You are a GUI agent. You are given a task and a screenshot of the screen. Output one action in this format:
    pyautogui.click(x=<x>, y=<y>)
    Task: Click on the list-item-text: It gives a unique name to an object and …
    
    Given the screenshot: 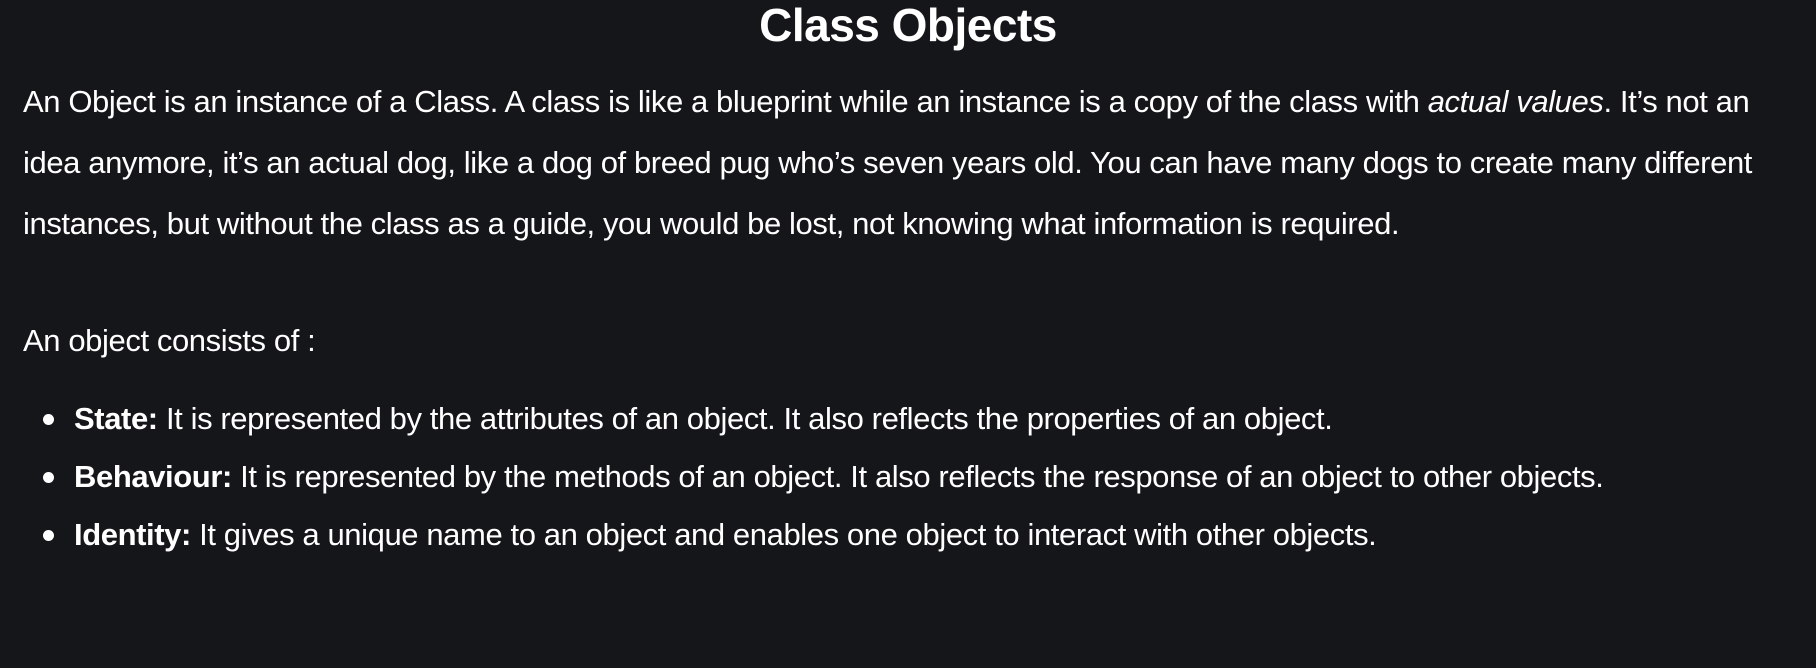 What is the action you would take?
    pyautogui.click(x=783, y=534)
    